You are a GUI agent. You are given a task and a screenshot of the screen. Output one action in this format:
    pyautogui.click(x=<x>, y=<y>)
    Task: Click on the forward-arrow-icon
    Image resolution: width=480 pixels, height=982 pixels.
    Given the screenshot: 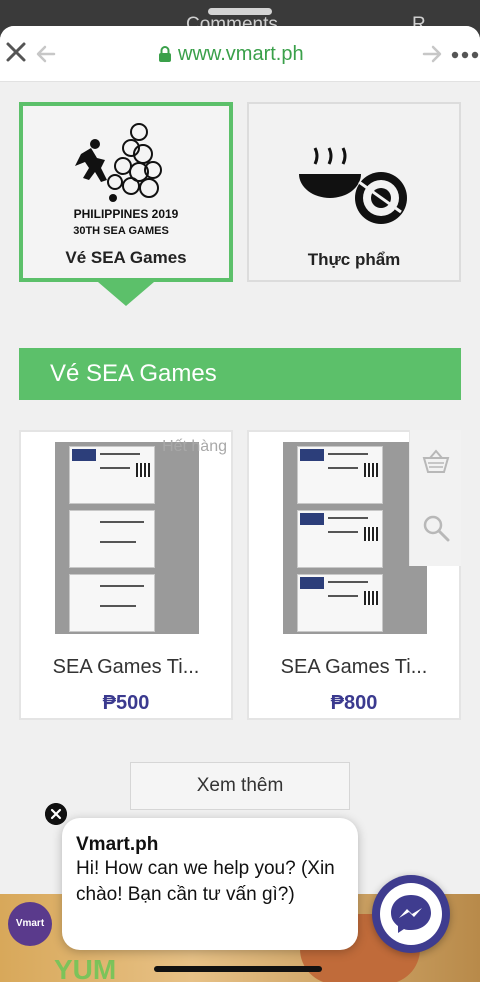 What is the action you would take?
    pyautogui.click(x=432, y=54)
    